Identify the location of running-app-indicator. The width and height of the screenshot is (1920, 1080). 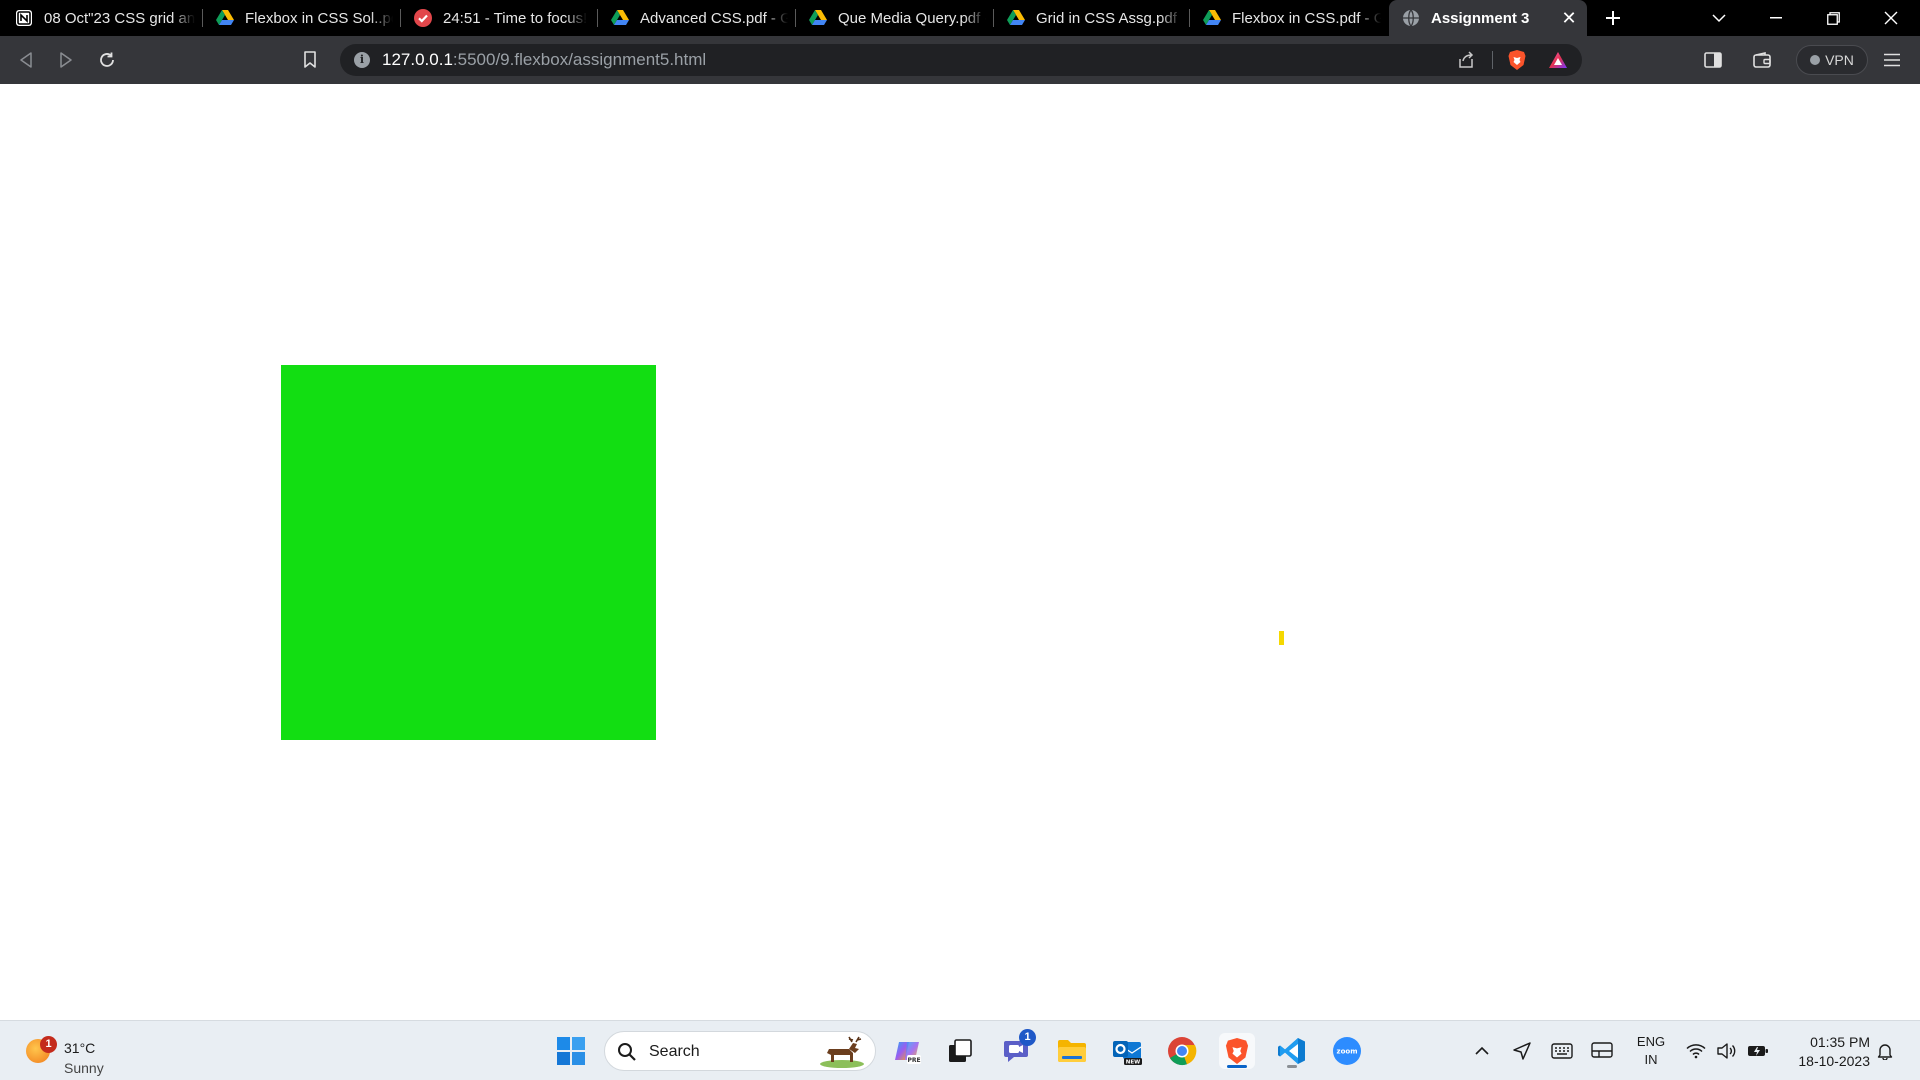
(1292, 1066).